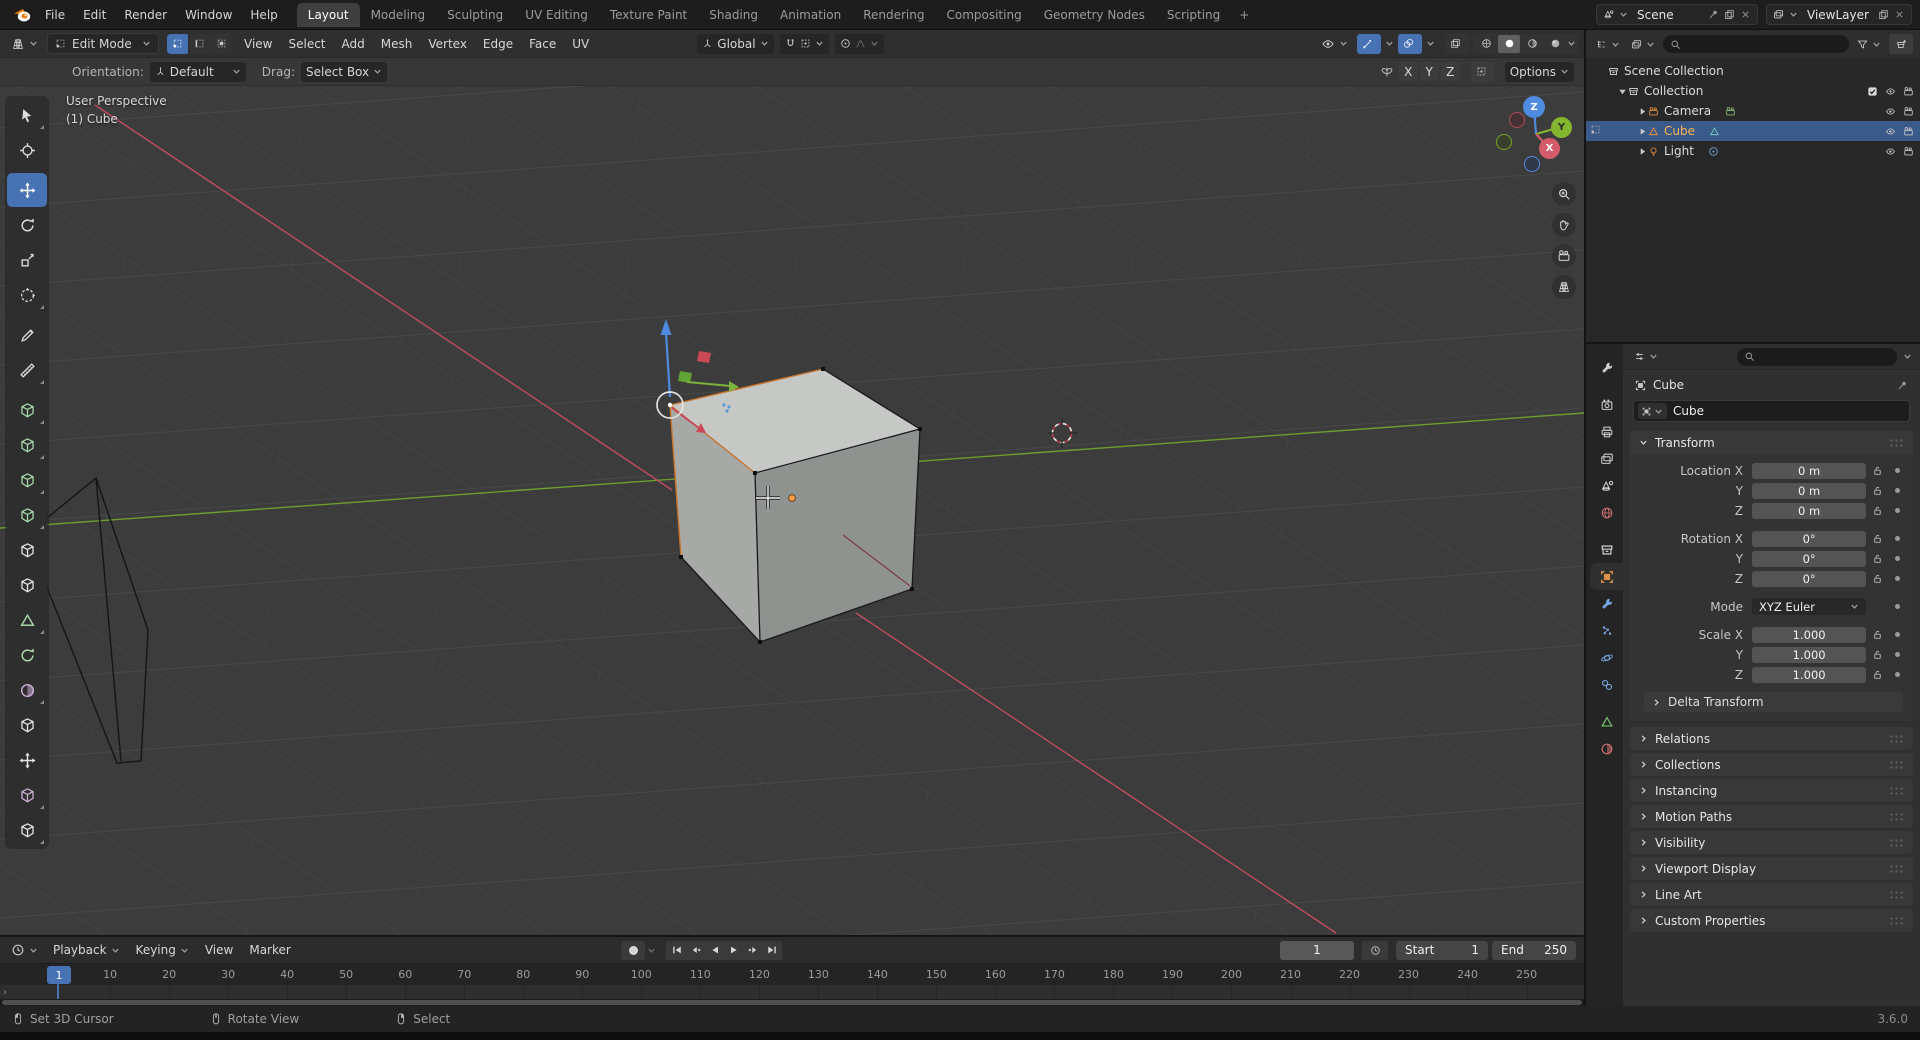  Describe the element at coordinates (1753, 131) in the screenshot. I see `outliner-row-cube: Cube` at that location.